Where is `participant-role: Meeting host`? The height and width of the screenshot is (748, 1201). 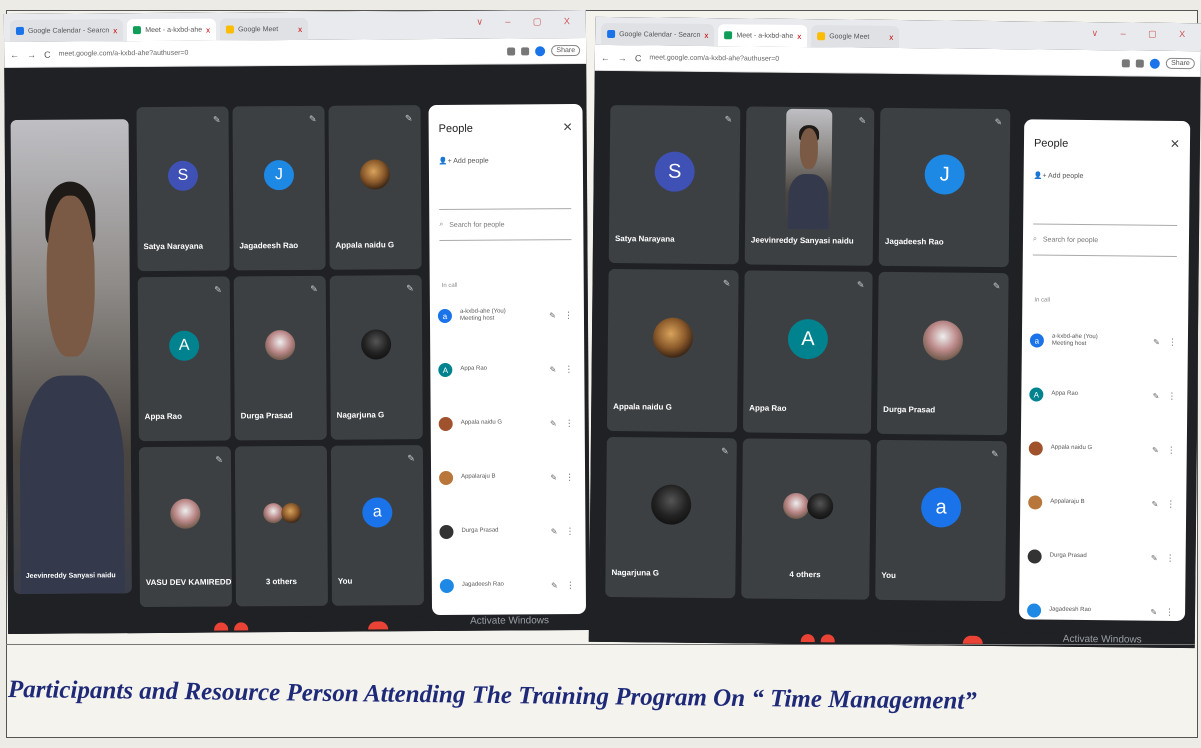 participant-role: Meeting host is located at coordinates (1069, 344).